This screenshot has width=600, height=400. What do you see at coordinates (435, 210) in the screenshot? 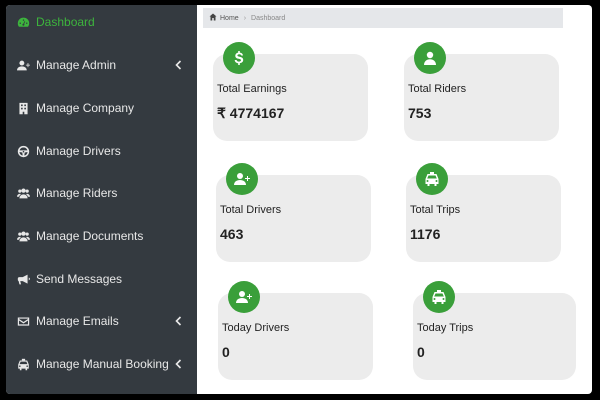
I see `stat-card-label: Total Trips` at bounding box center [435, 210].